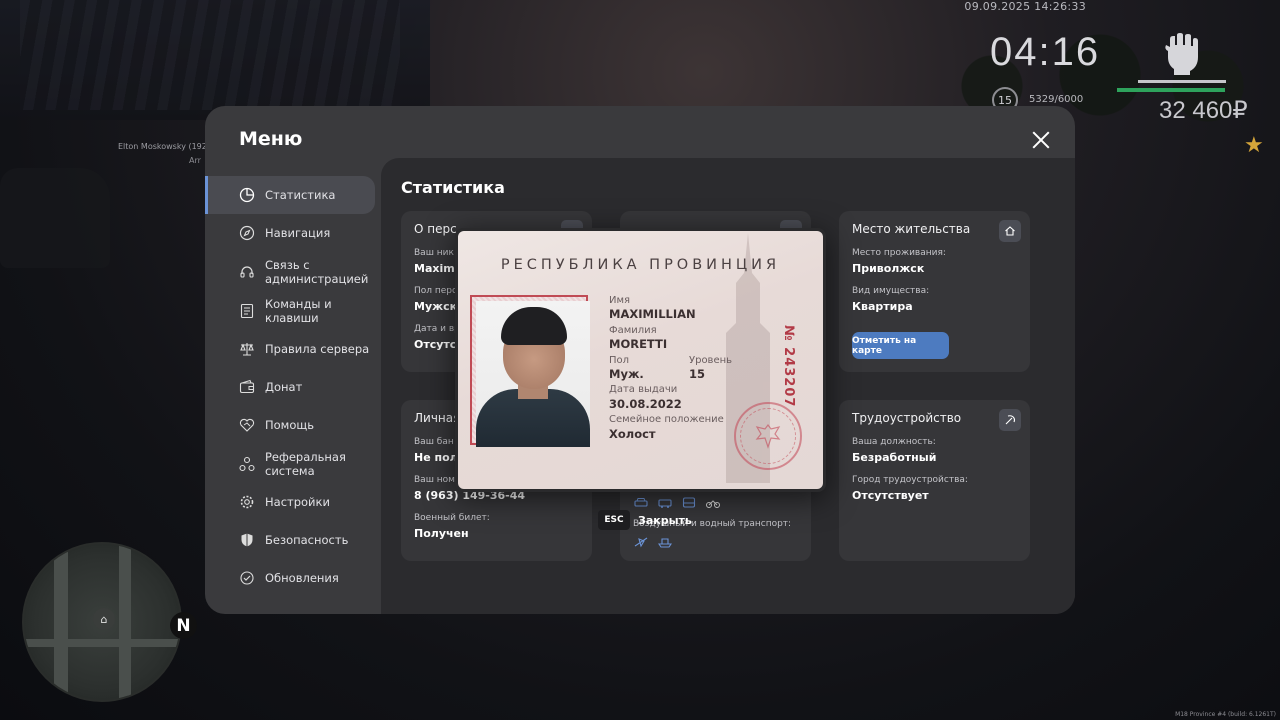  I want to click on place-value: Приволжск, so click(888, 268).